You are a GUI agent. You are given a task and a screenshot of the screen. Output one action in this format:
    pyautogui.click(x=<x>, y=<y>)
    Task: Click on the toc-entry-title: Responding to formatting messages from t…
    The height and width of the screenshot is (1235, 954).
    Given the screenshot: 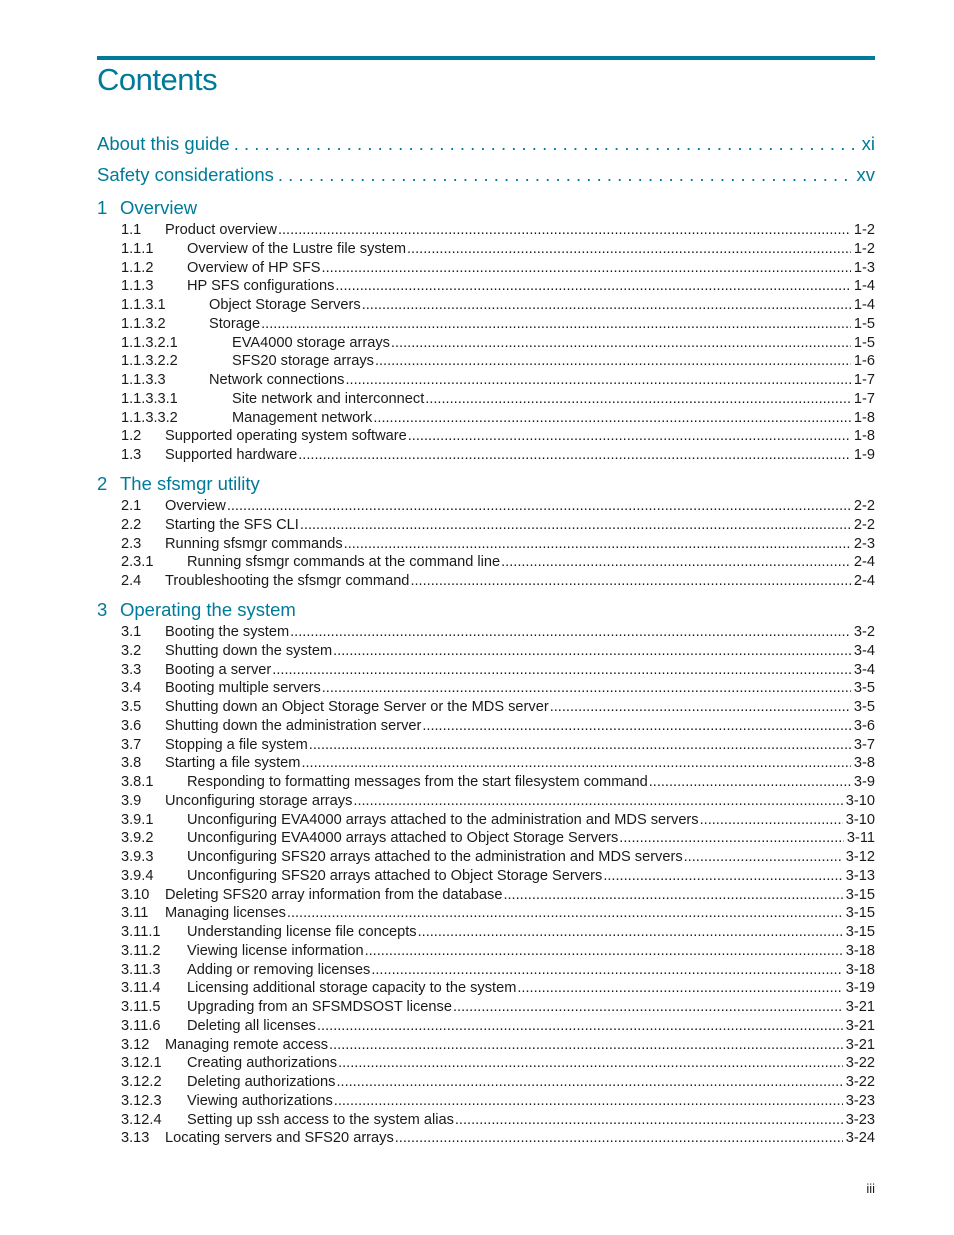 What is the action you would take?
    pyautogui.click(x=417, y=782)
    